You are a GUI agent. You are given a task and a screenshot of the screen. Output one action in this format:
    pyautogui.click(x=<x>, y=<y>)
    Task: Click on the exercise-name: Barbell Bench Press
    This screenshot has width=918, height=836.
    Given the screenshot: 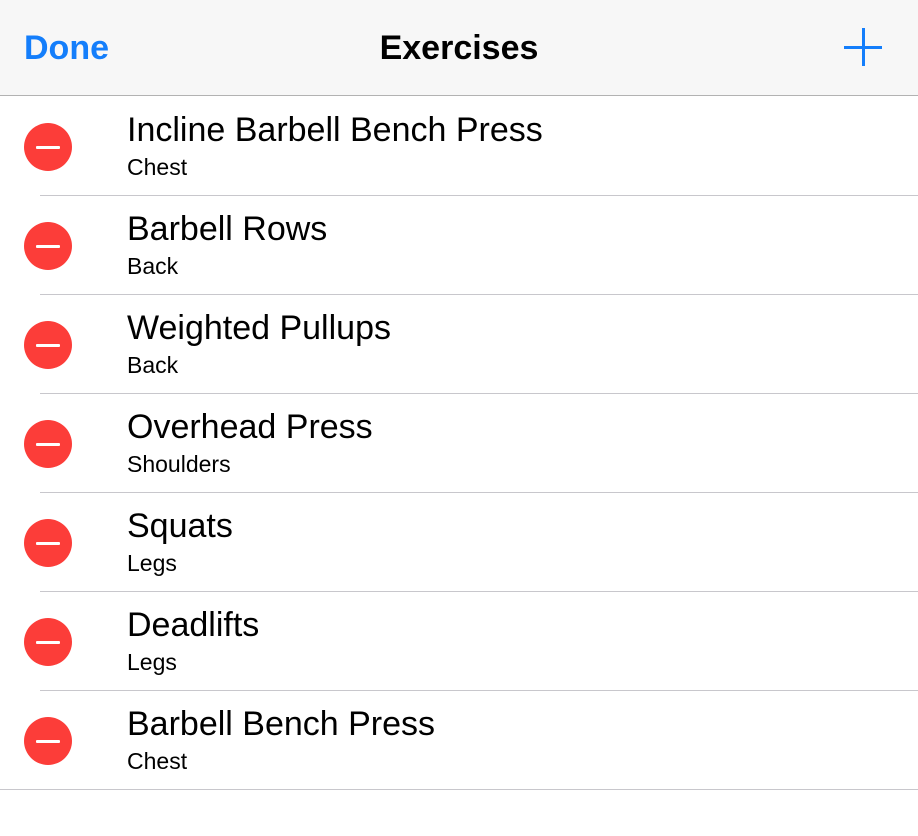 What is the action you would take?
    pyautogui.click(x=281, y=724)
    